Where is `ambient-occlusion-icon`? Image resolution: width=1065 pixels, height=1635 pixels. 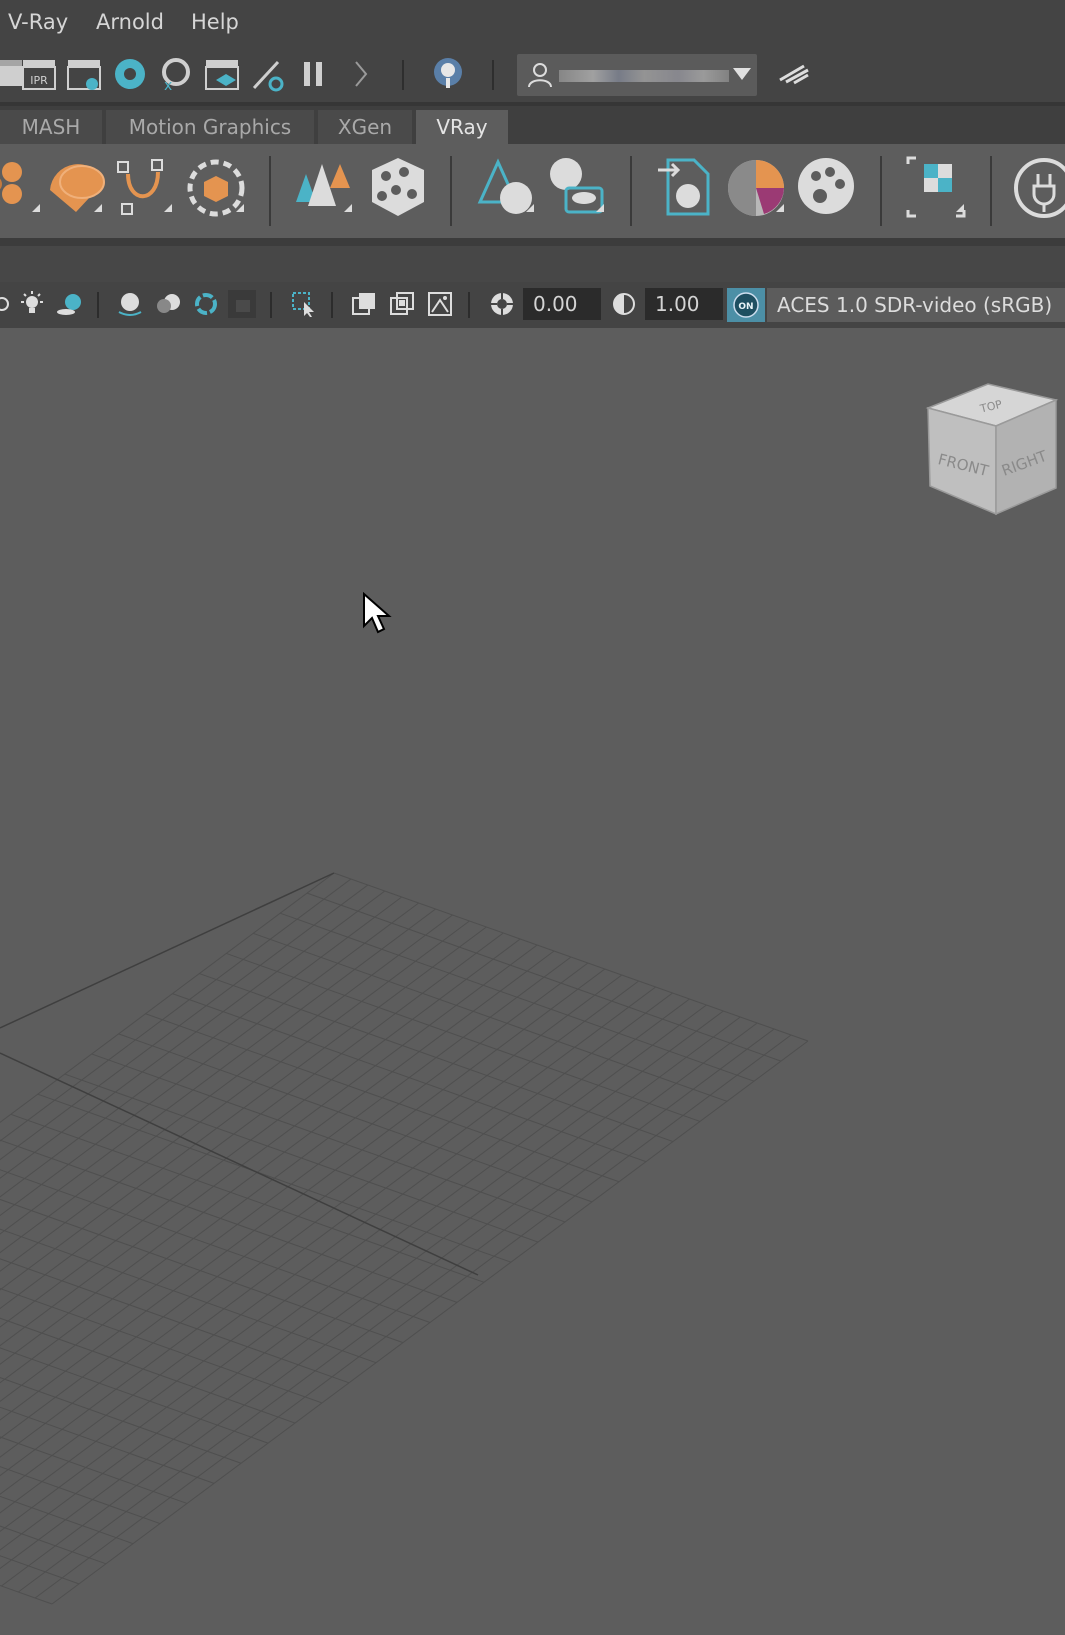 ambient-occlusion-icon is located at coordinates (130, 304).